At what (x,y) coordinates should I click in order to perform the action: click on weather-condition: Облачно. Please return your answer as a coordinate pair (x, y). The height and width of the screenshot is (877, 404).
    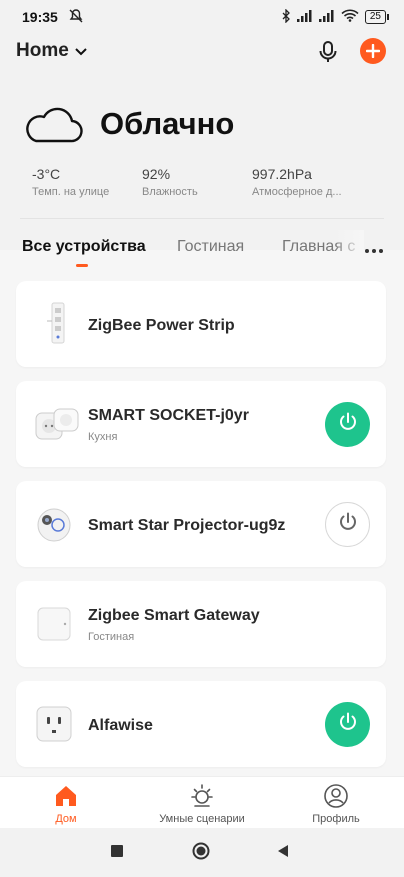
    Looking at the image, I should click on (167, 123).